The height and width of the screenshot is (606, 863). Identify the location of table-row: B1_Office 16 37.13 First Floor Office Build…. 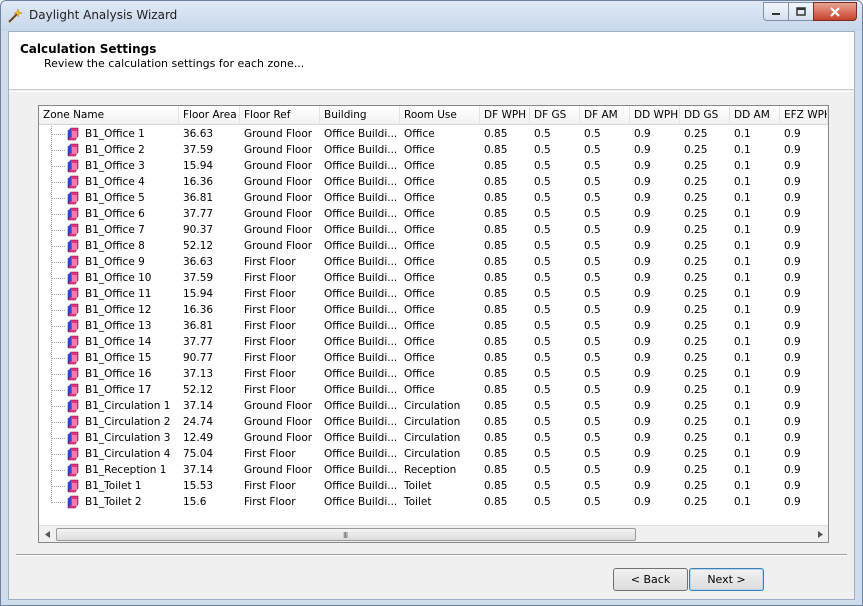
(433, 374).